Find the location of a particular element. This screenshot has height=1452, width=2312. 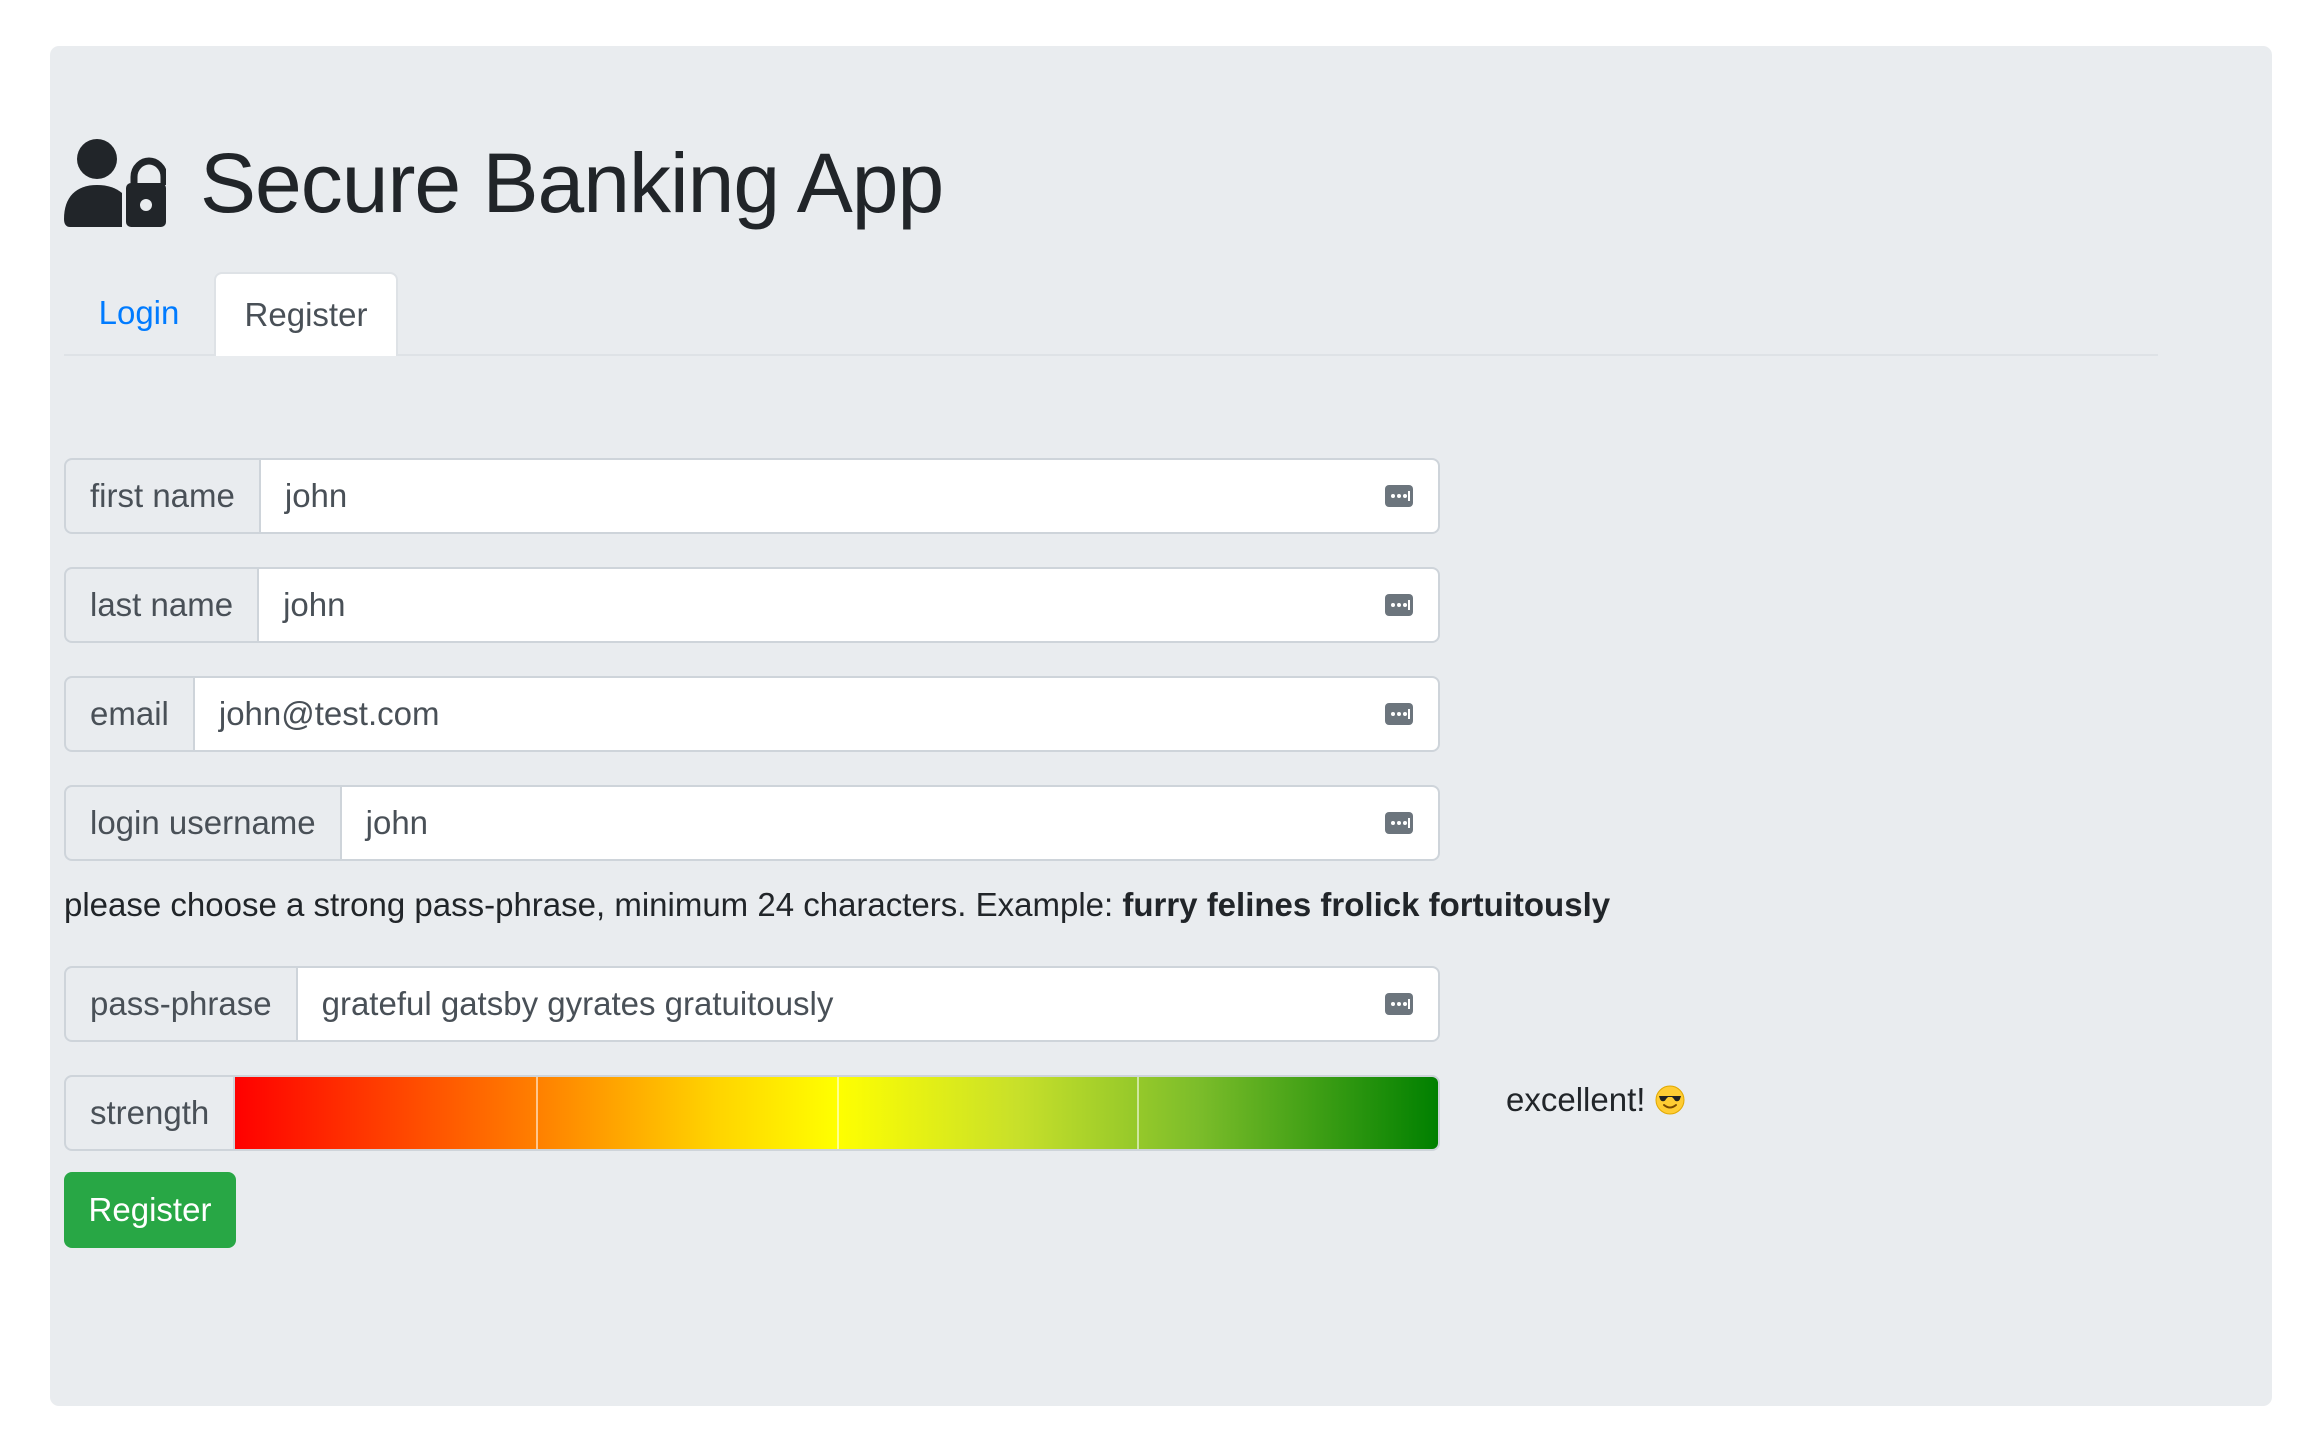

strength-group: strength is located at coordinates (752, 1113).